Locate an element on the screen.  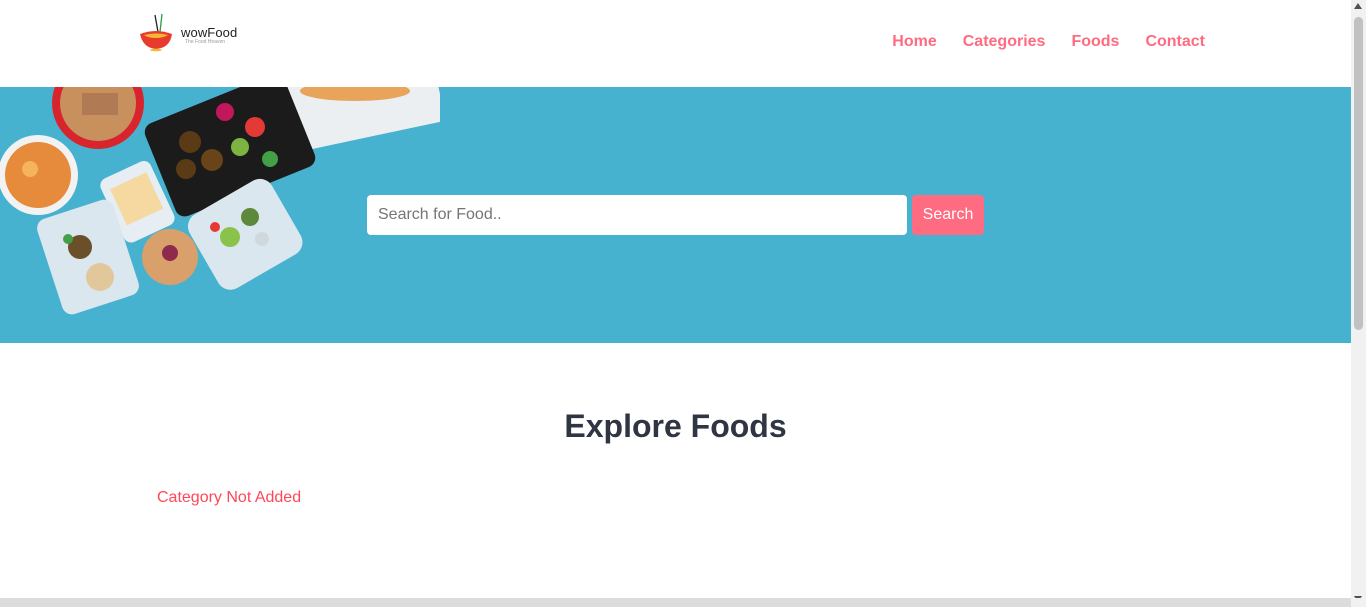
horizontal-scrollbar is located at coordinates (675, 602).